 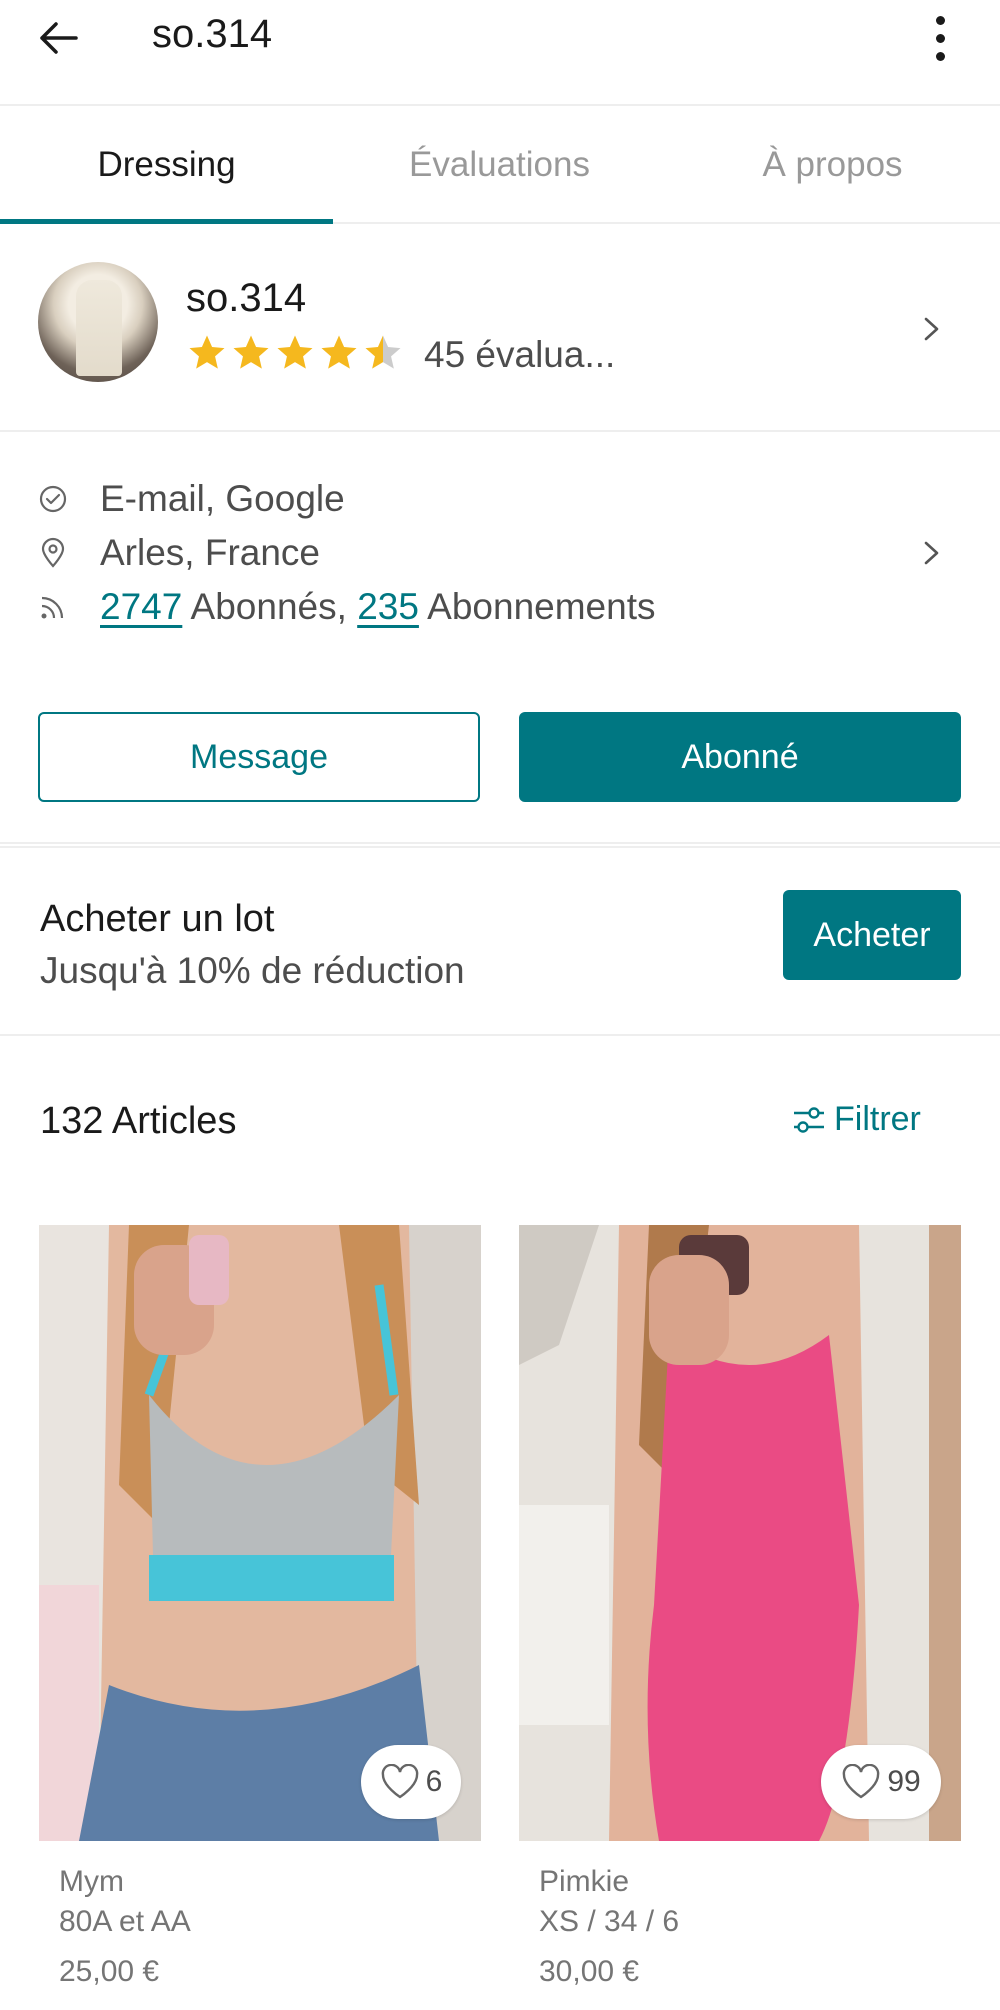 What do you see at coordinates (91, 1881) in the screenshot?
I see `item-brand: Mym` at bounding box center [91, 1881].